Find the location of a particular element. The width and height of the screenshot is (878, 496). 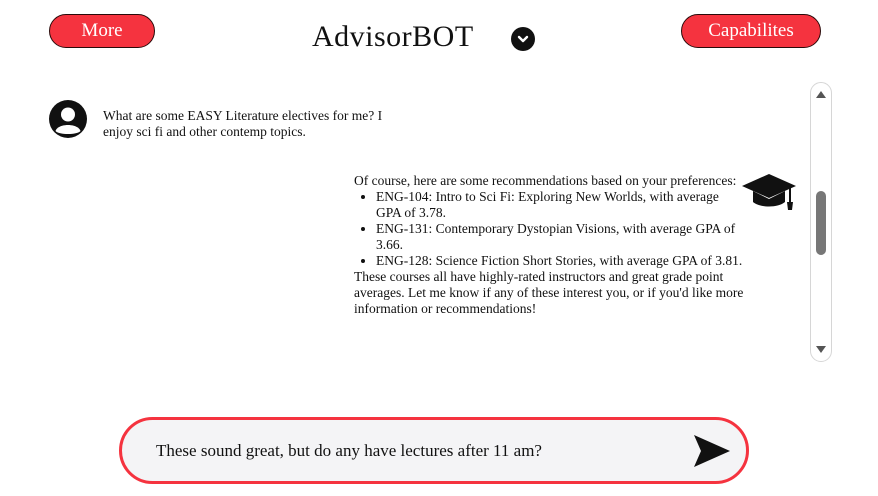

page-title: AdvisorBOT is located at coordinates (393, 36).